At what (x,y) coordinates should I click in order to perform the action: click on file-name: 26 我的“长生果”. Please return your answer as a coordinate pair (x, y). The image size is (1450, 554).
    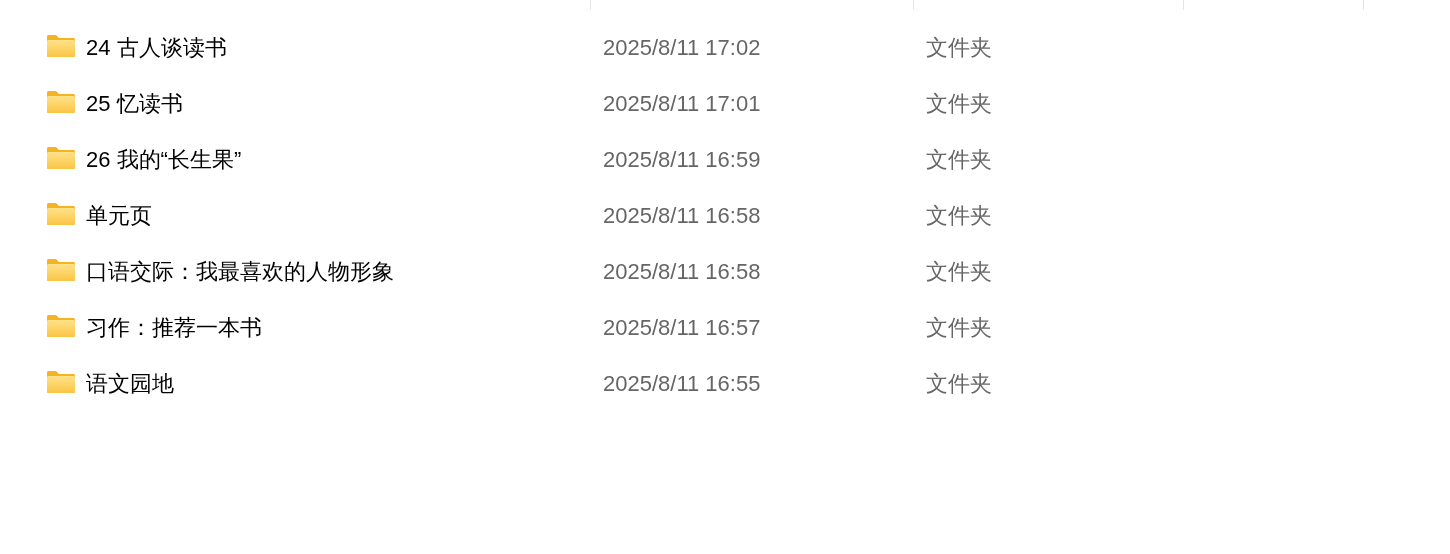
    Looking at the image, I should click on (164, 160).